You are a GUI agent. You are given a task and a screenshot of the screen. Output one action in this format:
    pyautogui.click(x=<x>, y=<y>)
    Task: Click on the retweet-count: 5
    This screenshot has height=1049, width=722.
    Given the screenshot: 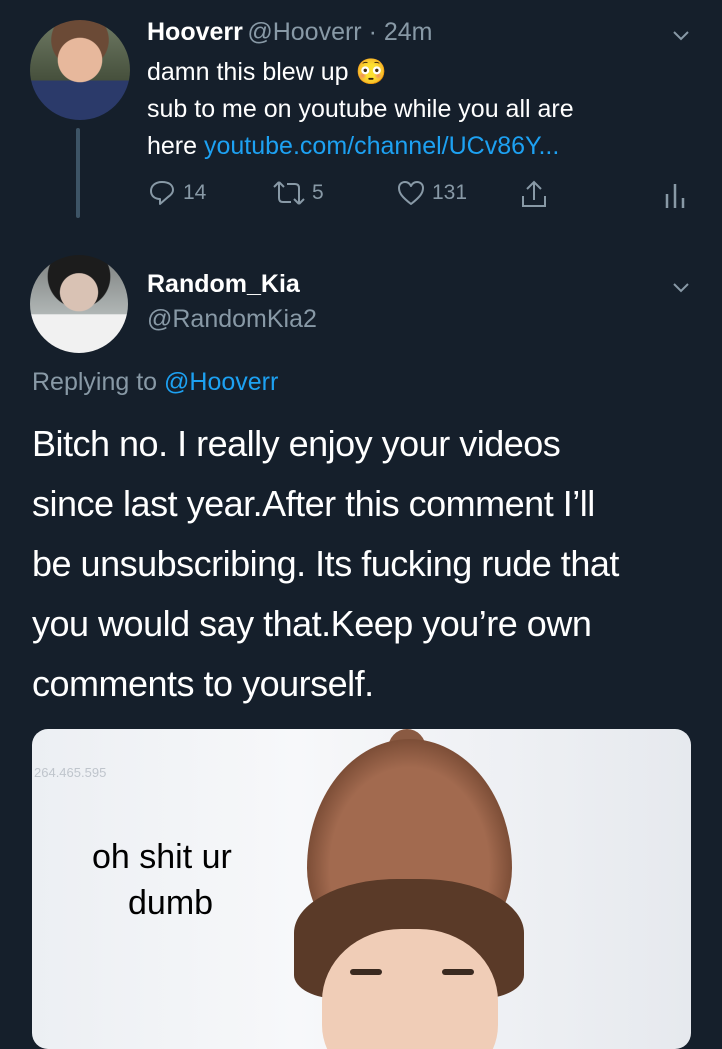 What is the action you would take?
    pyautogui.click(x=318, y=192)
    